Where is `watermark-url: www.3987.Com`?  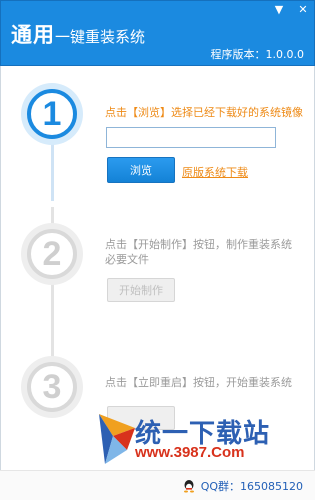
watermark-url: www.3987.Com is located at coordinates (190, 452).